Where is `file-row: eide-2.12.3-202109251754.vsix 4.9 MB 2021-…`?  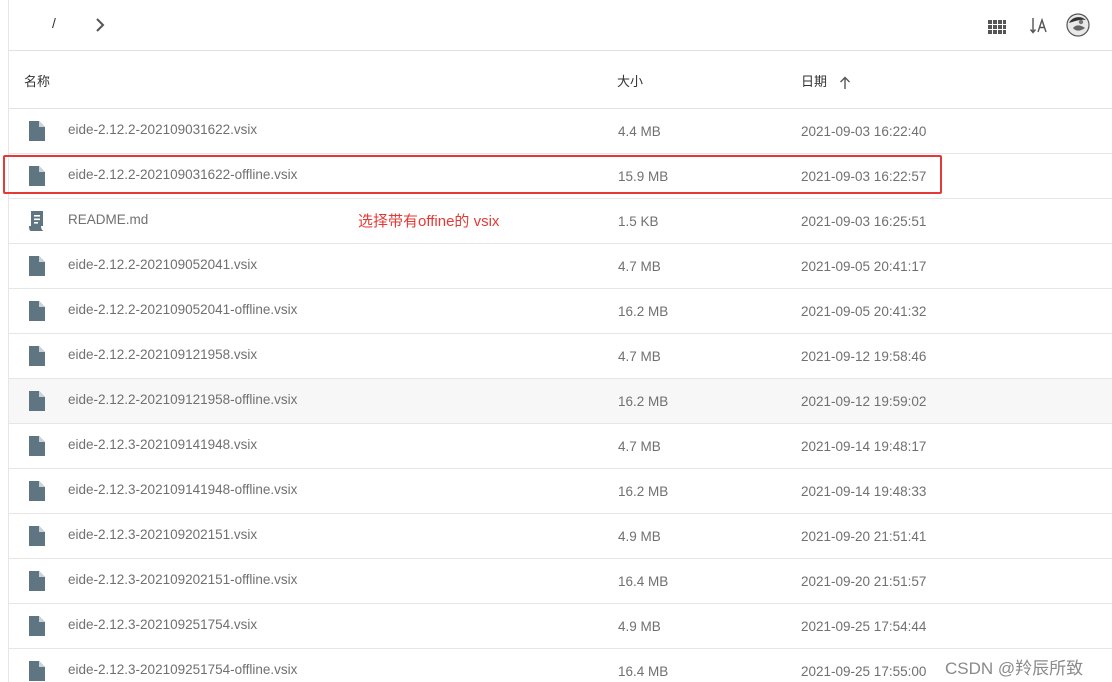
file-row: eide-2.12.3-202109251754.vsix 4.9 MB 2021-… is located at coordinates (560, 626).